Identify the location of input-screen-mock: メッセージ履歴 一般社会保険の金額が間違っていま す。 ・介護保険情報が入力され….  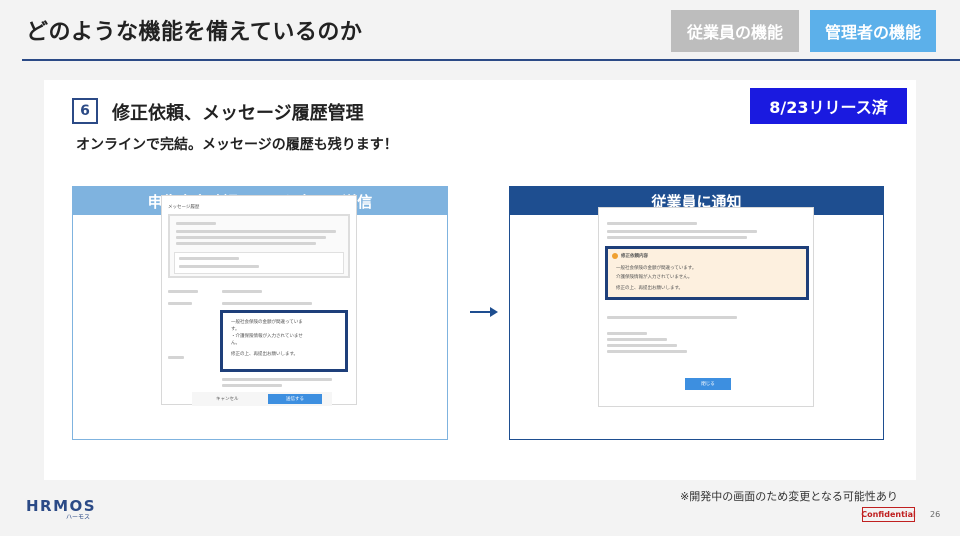
(259, 300).